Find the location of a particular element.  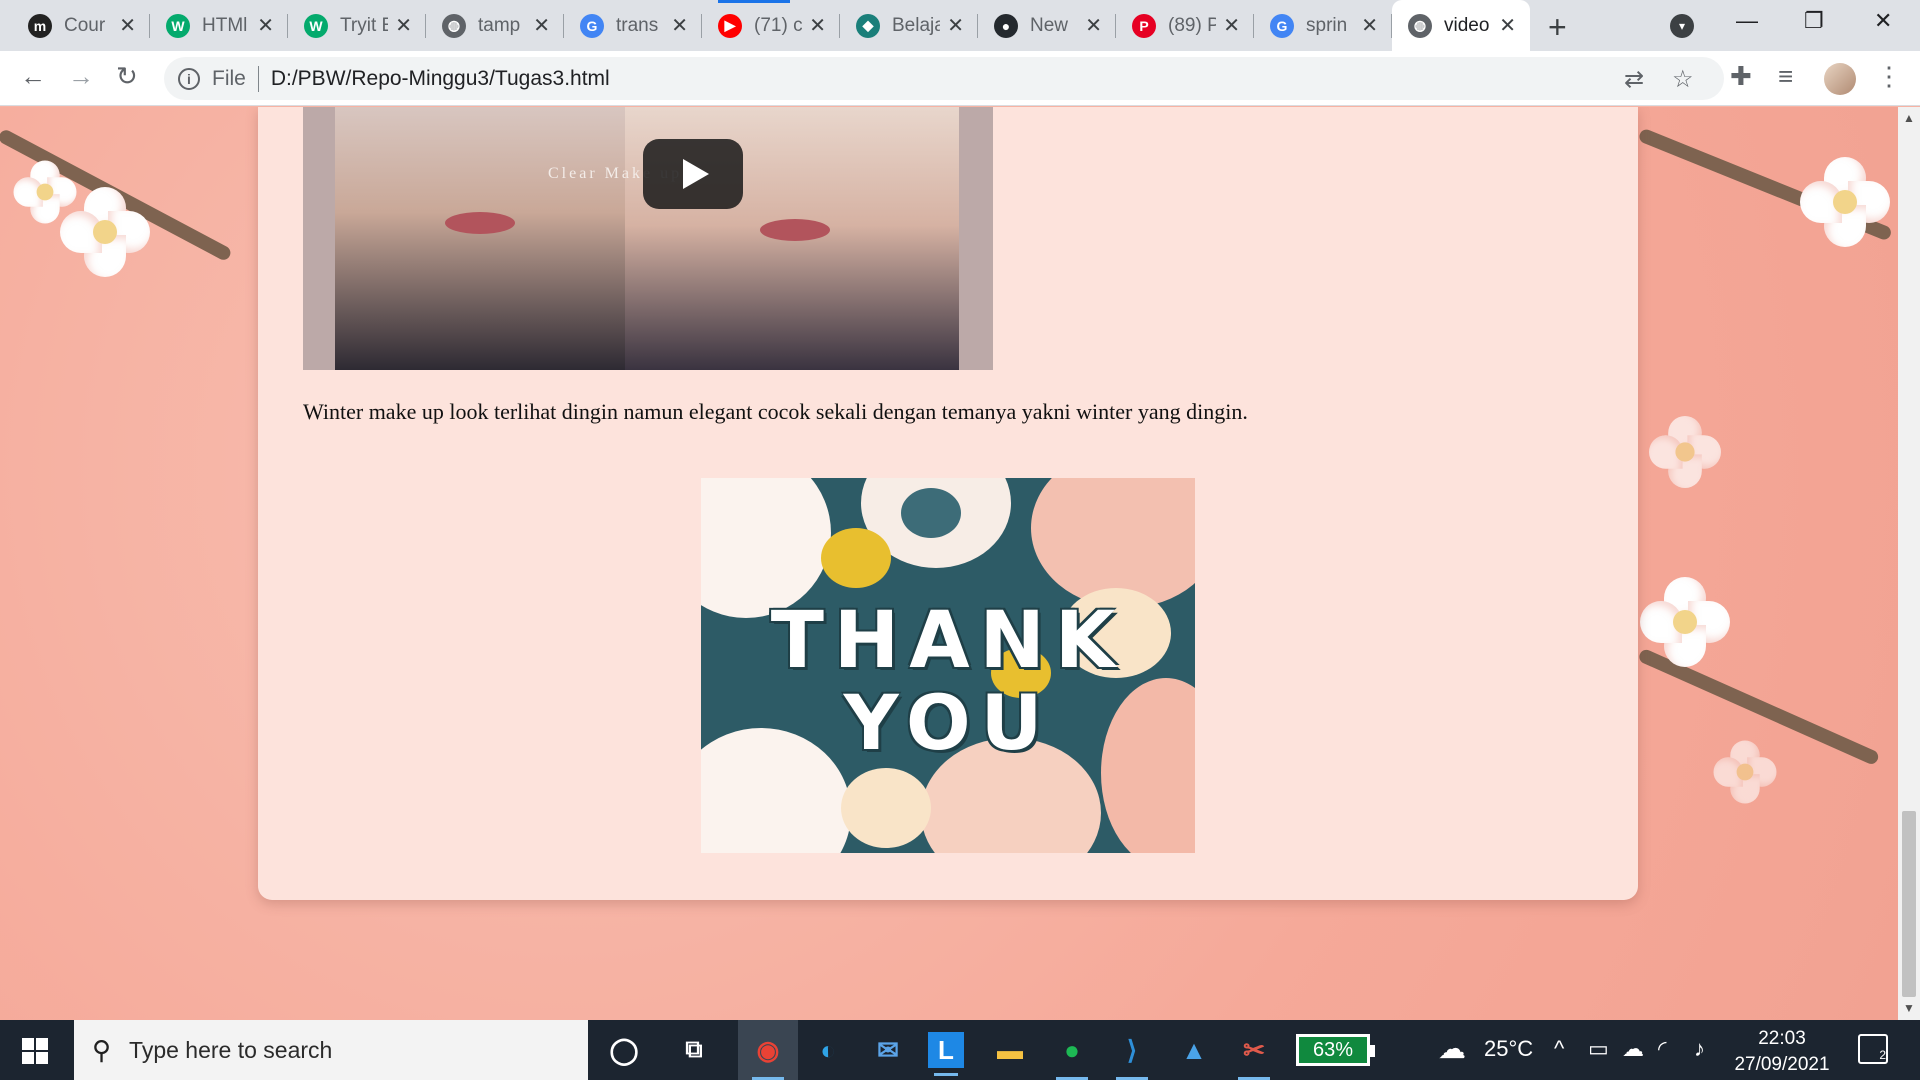

file-explorer-icon: ▬ is located at coordinates (1010, 1050).